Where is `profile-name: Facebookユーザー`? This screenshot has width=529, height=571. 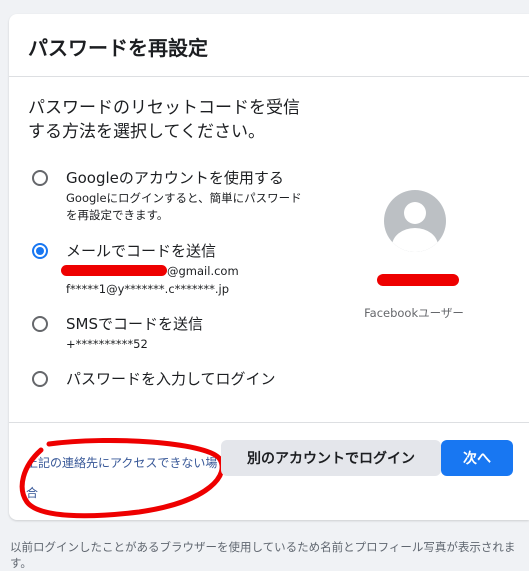 profile-name: Facebookユーザー is located at coordinates (414, 313).